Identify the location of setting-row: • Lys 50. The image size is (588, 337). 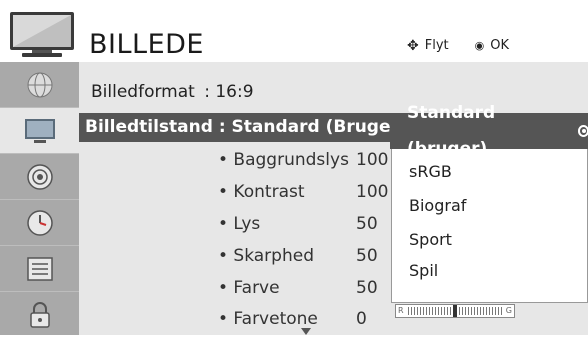
(239, 224).